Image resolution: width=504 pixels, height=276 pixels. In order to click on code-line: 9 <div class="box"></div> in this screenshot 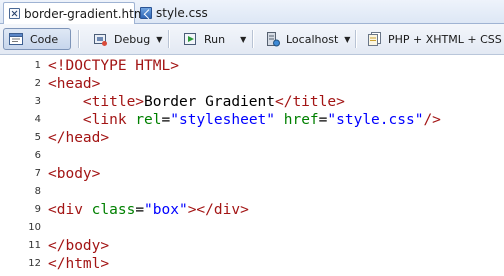, I will do `click(252, 210)`.